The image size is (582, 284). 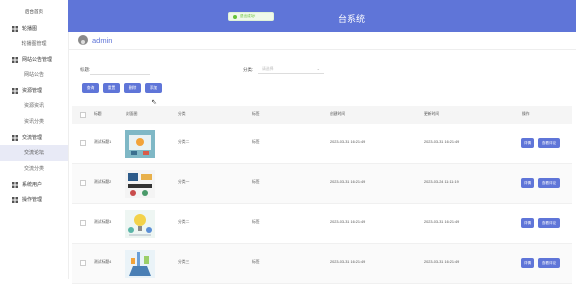 I want to click on resource-icon, so click(x=15, y=90).